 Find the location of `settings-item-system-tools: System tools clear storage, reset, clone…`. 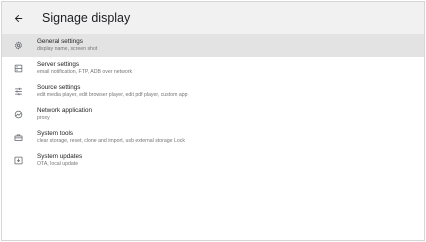

settings-item-system-tools: System tools clear storage, reset, clone… is located at coordinates (213, 137).